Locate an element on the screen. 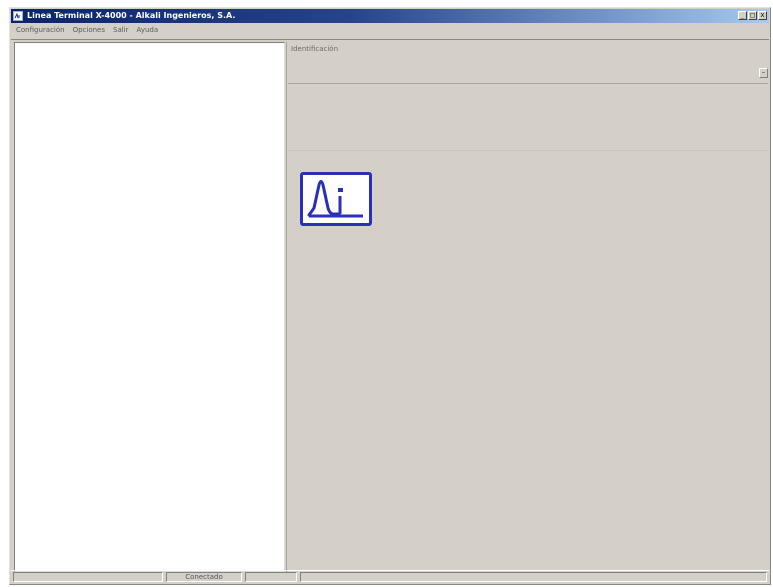  info-area is located at coordinates (528, 118).